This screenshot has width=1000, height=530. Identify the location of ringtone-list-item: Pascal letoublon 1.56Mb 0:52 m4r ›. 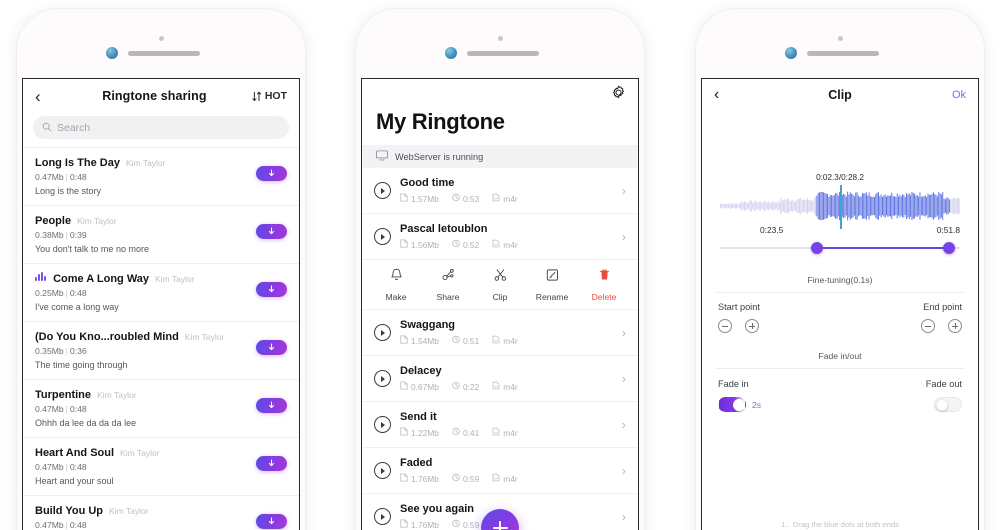
(500, 237).